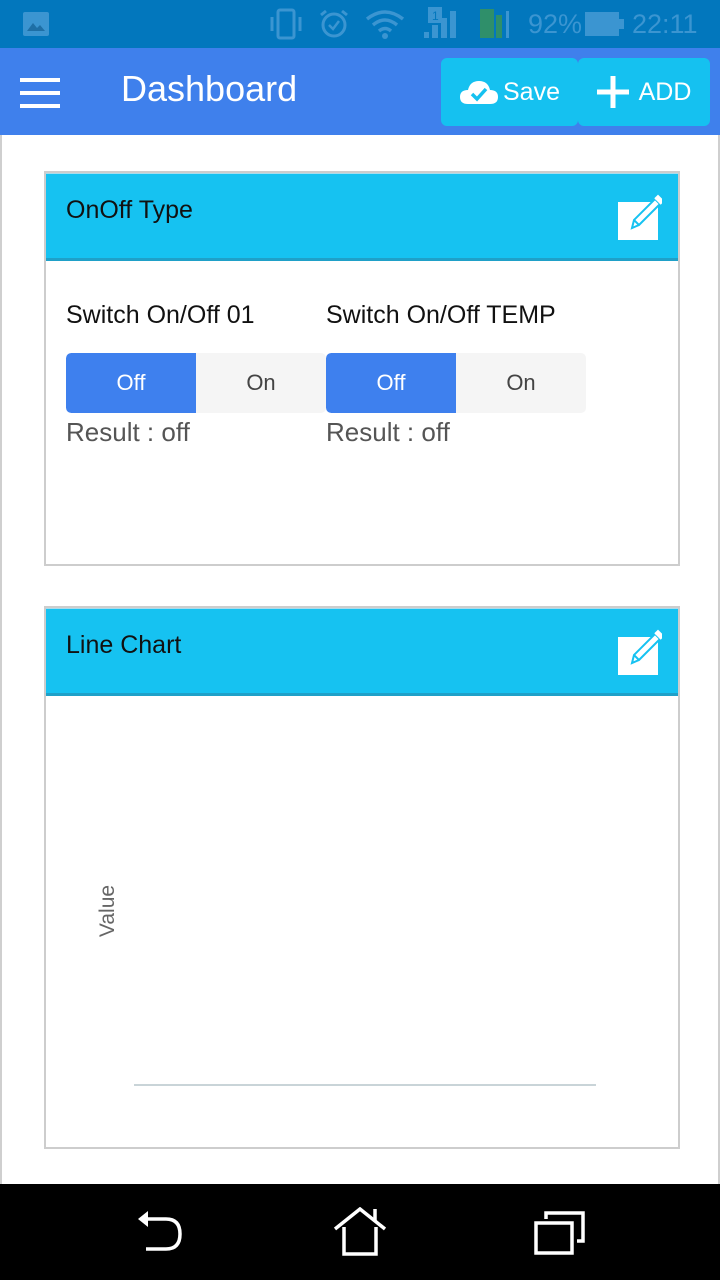  I want to click on switch-group: Switch On/Off TEMP Off On Result : off, so click(456, 374).